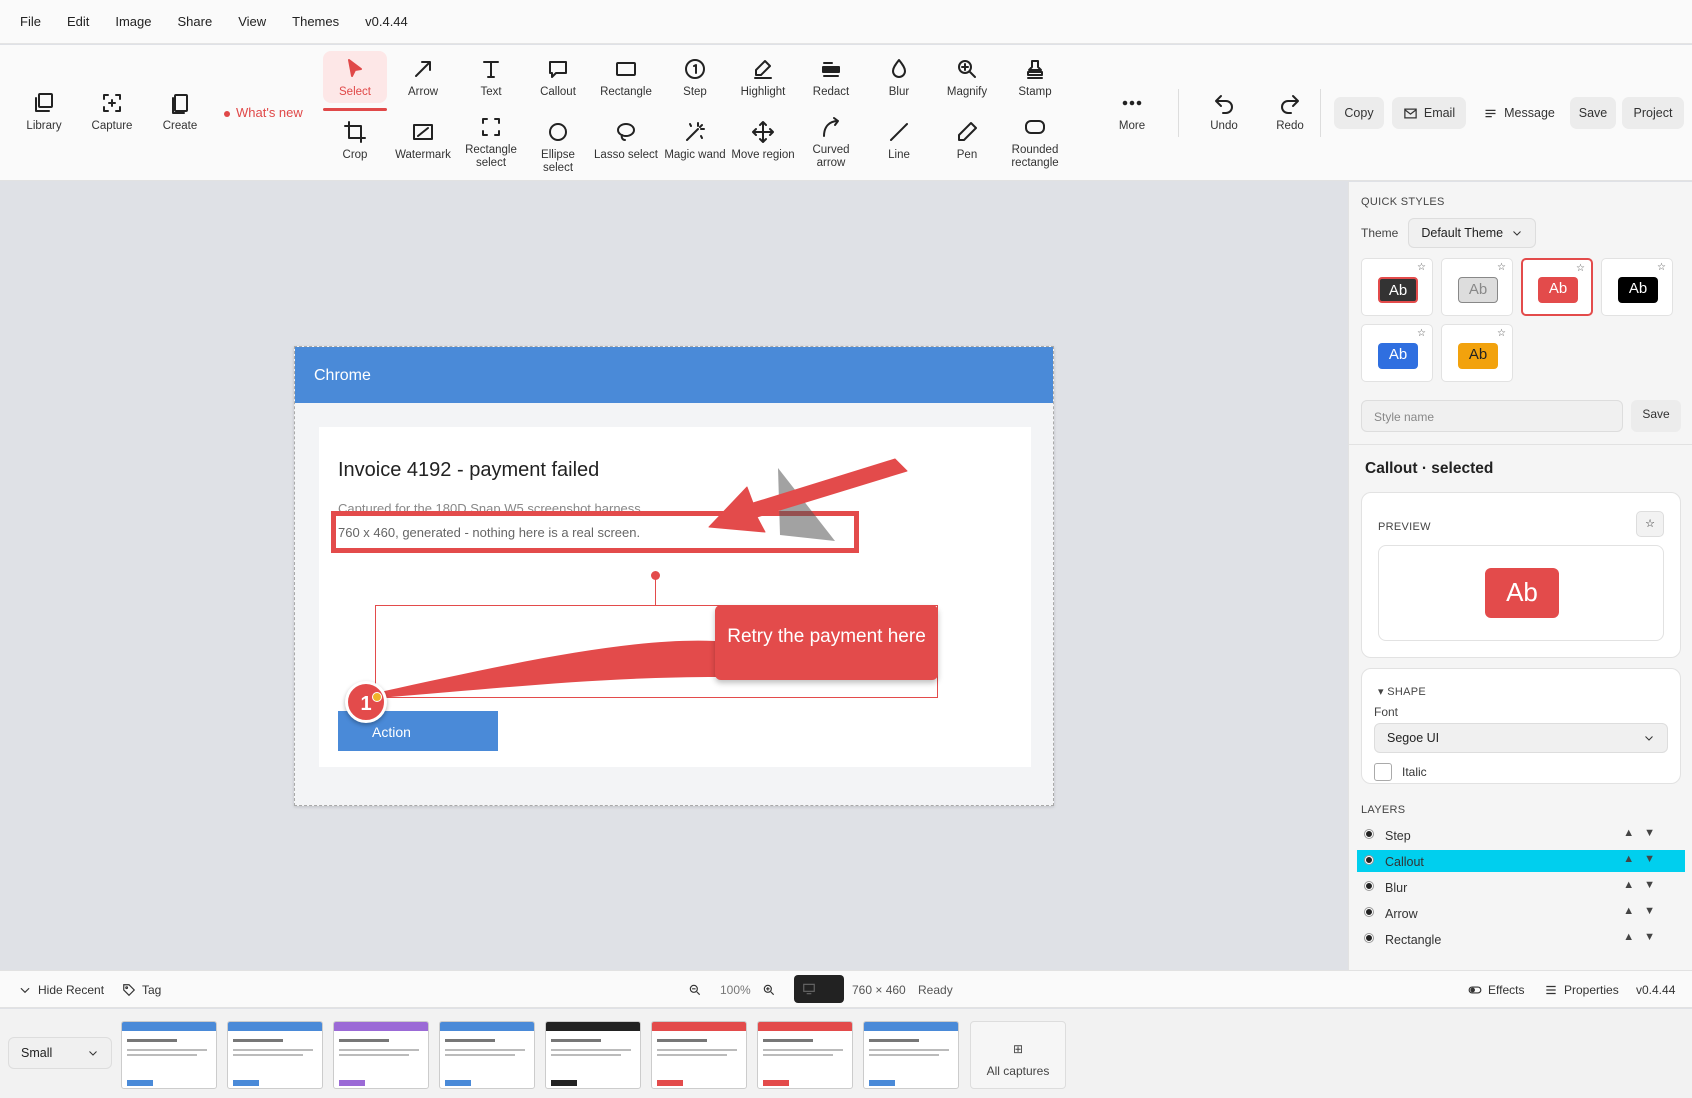 The image size is (1692, 1098). I want to click on tool-line: Line, so click(899, 141).